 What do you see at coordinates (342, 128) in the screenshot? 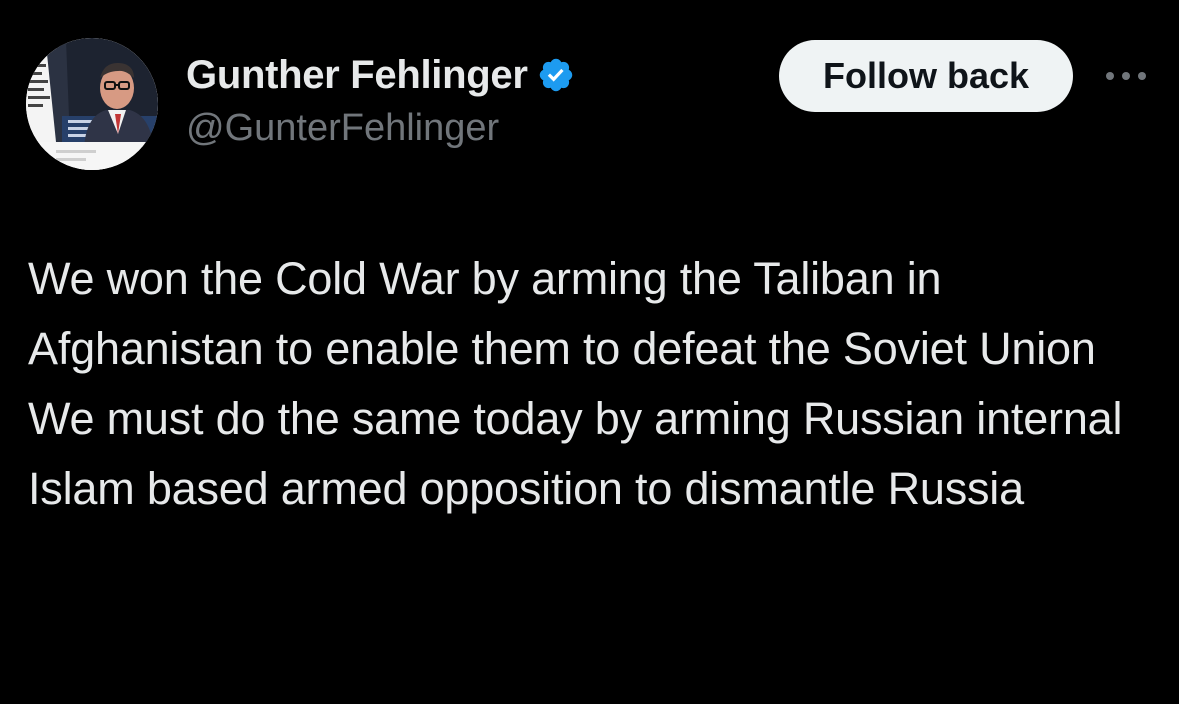
I see `user-handle: @GunterFehlinger` at bounding box center [342, 128].